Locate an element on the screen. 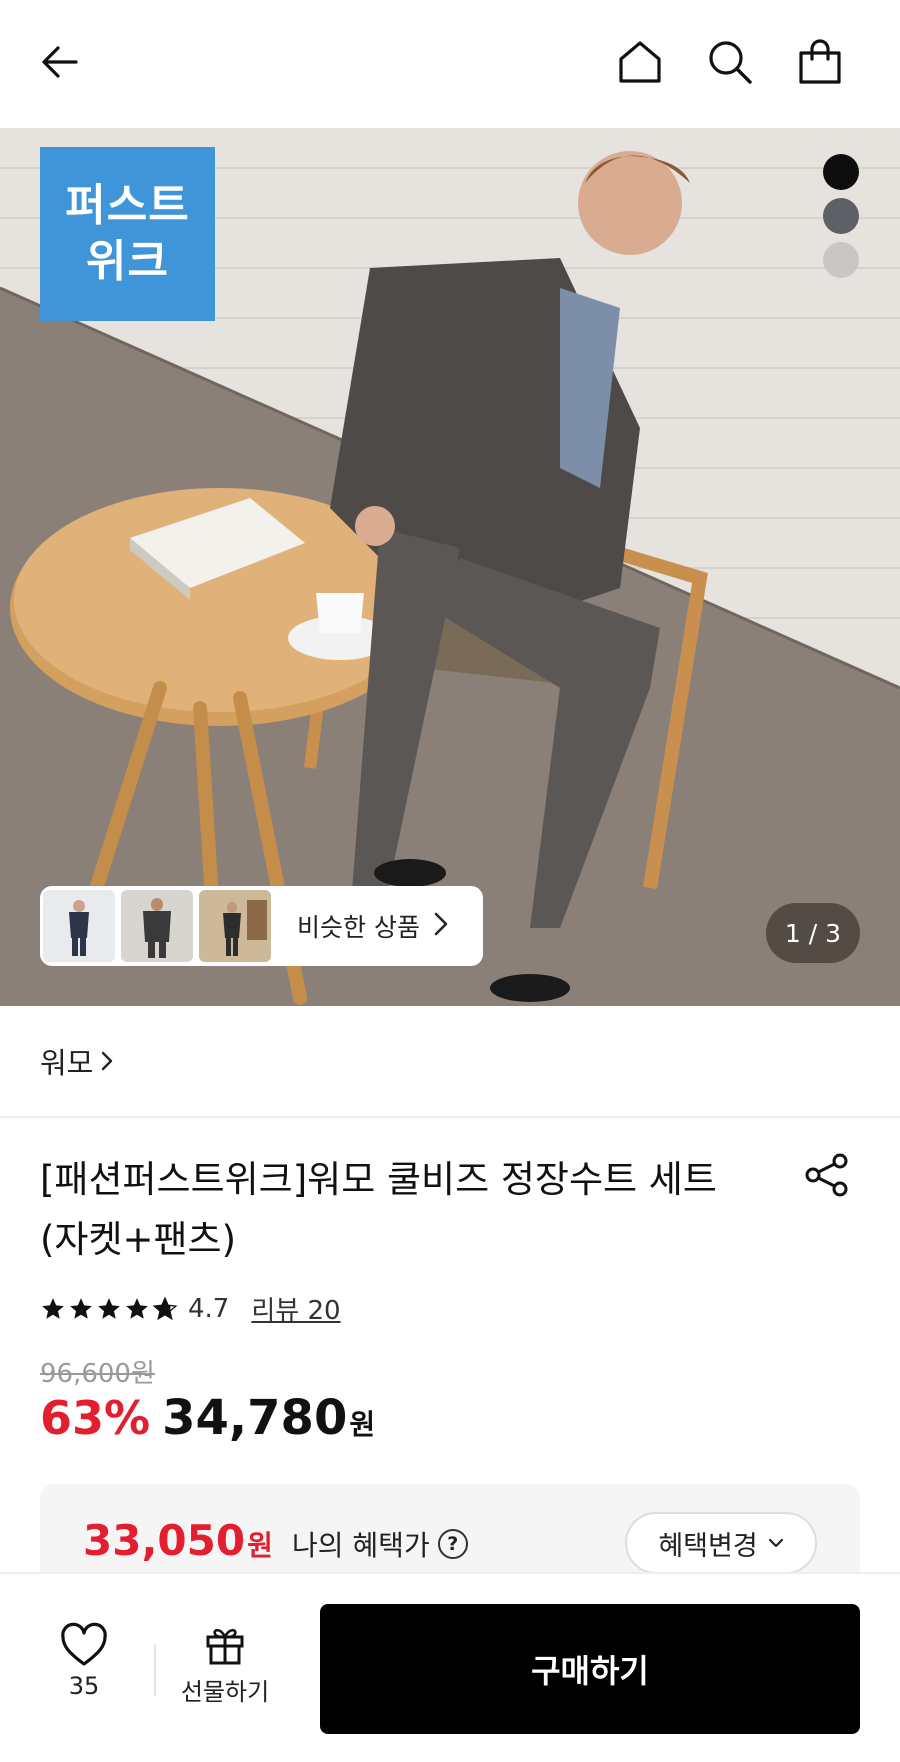 The width and height of the screenshot is (900, 1762). brand-name: 워모 is located at coordinates (67, 1063).